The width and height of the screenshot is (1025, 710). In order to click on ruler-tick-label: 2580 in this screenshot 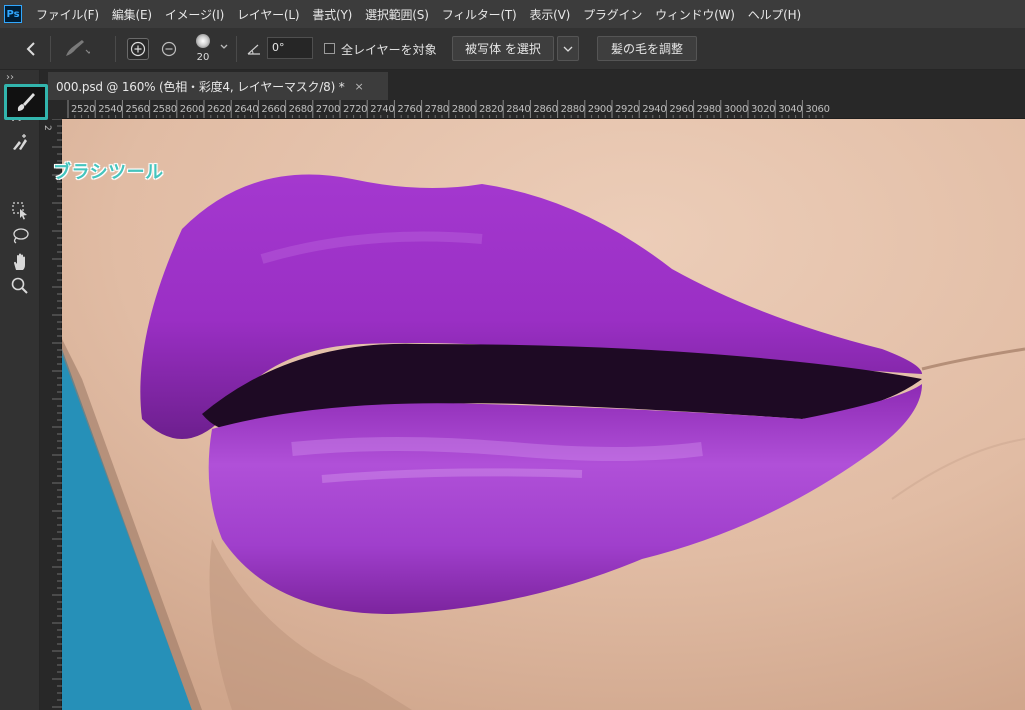, I will do `click(165, 109)`.